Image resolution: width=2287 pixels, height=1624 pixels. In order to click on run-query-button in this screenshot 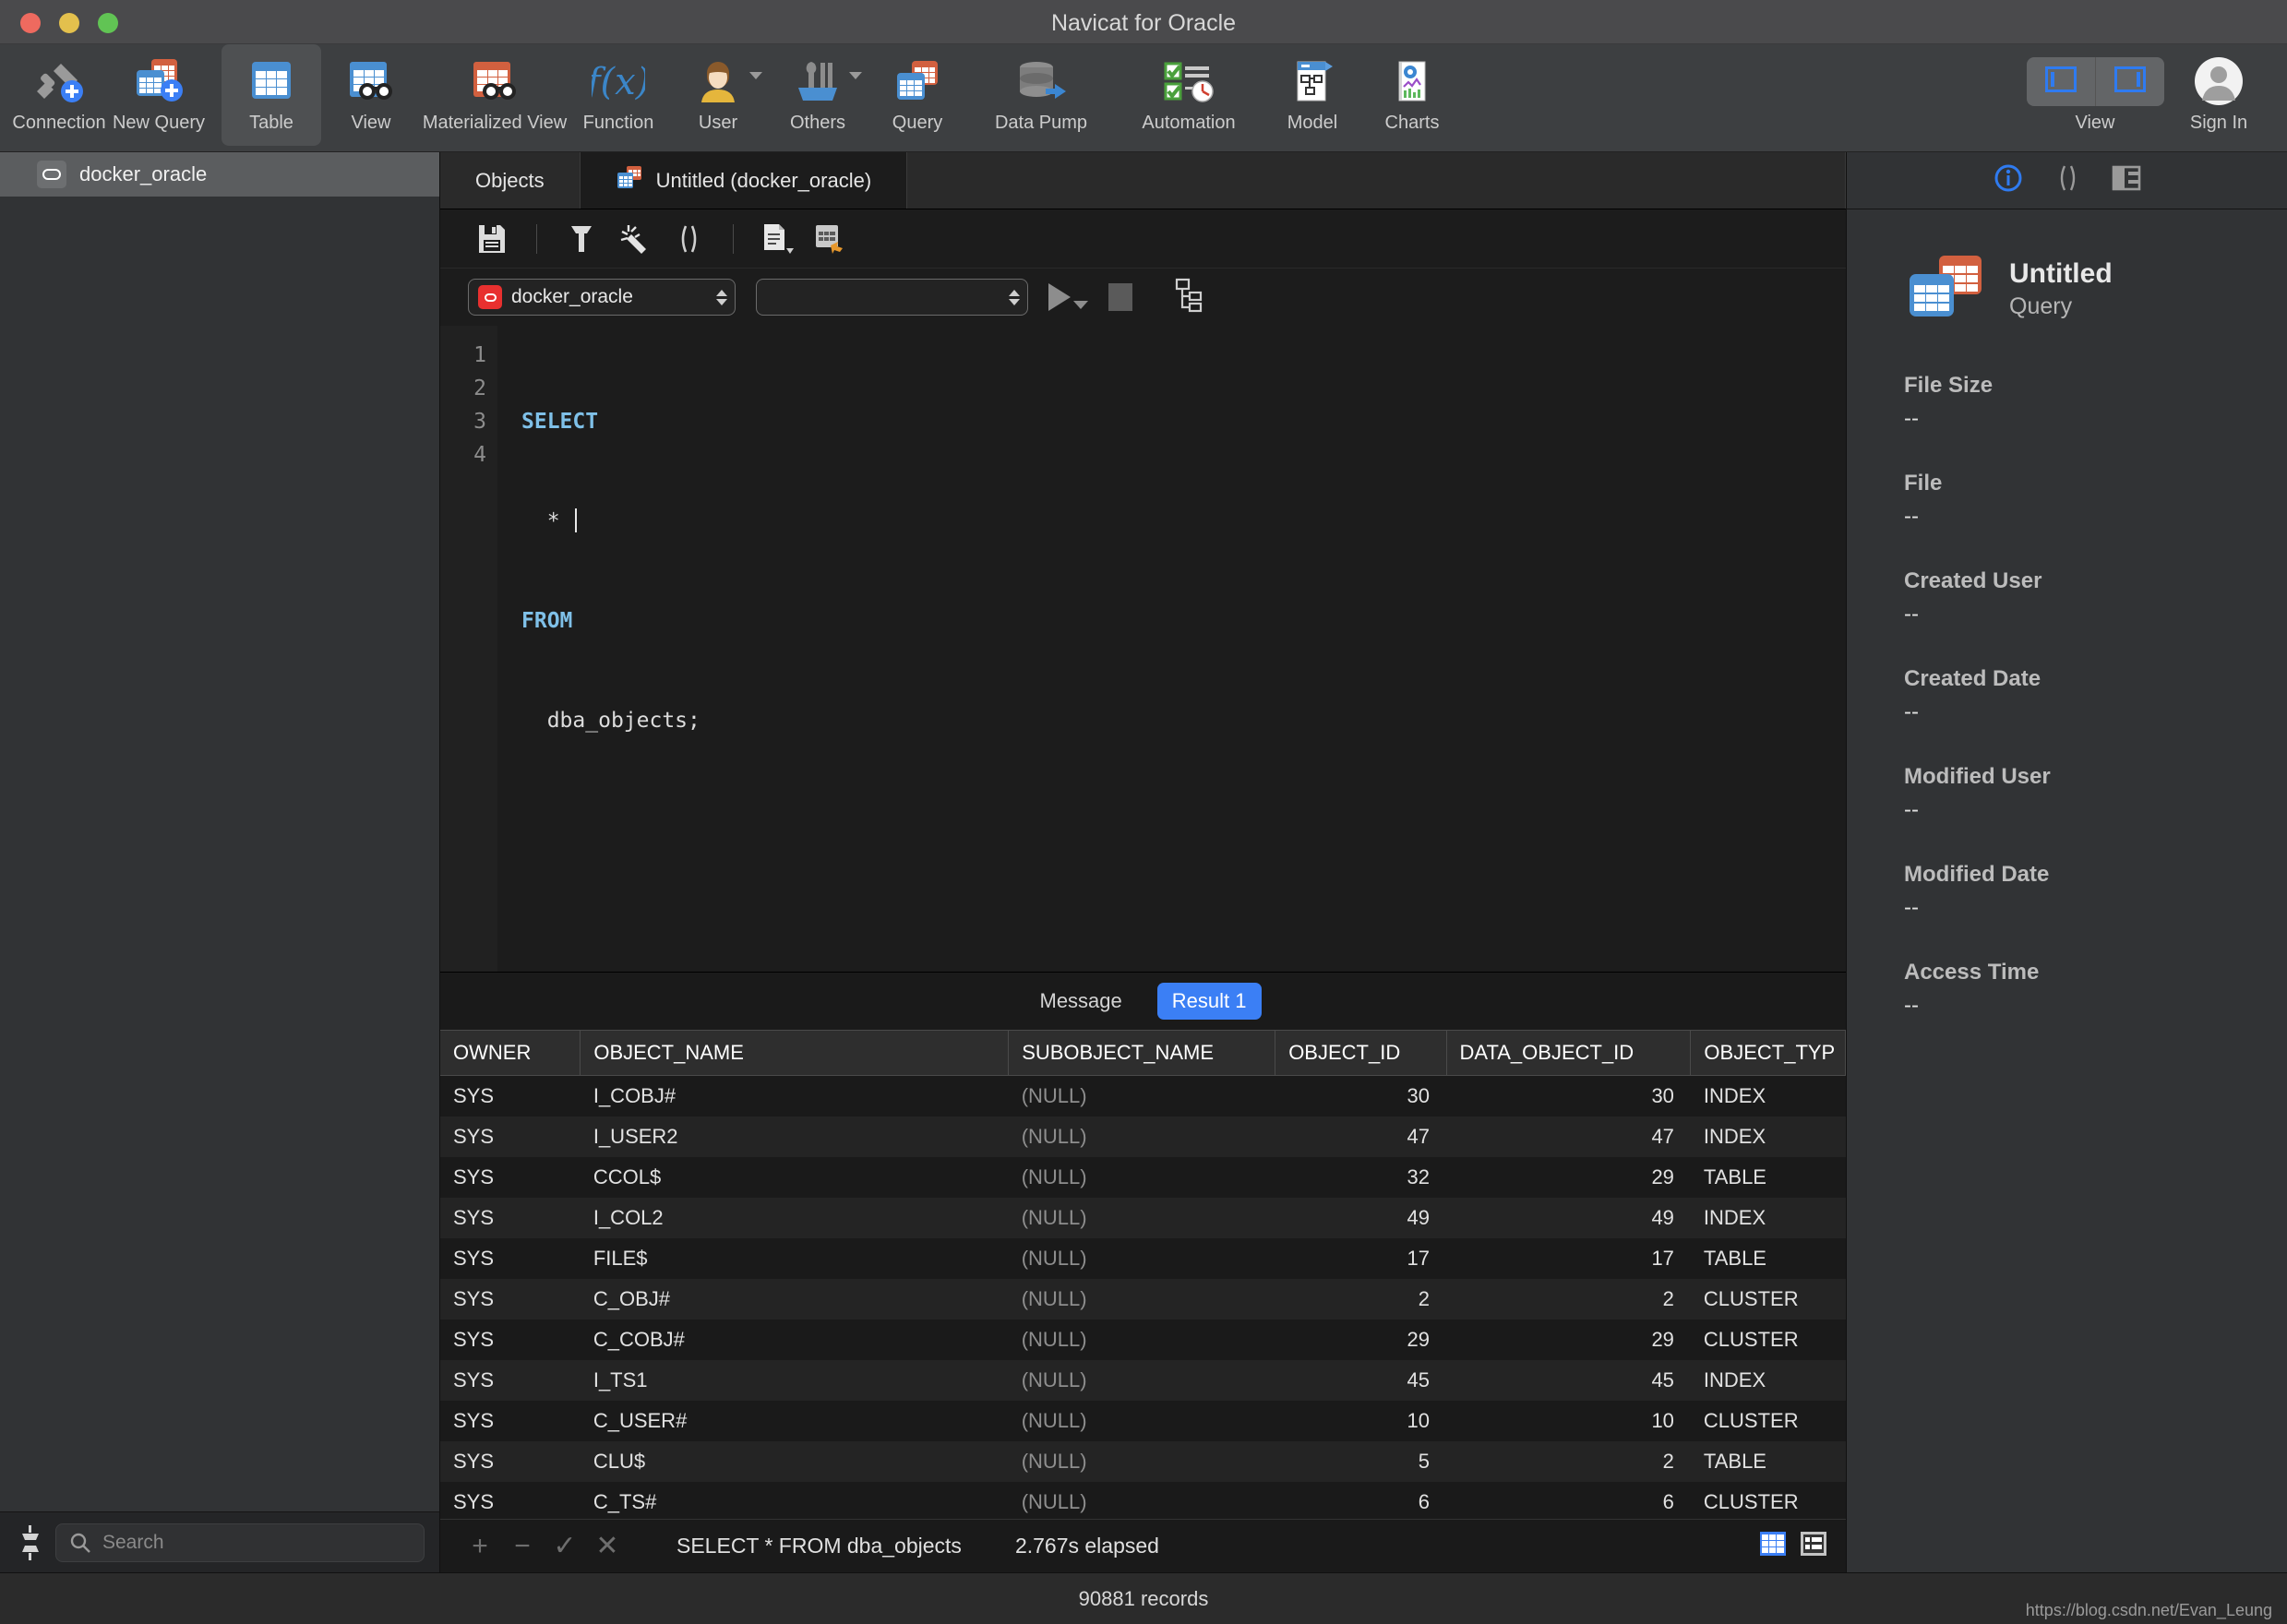, I will do `click(1068, 297)`.